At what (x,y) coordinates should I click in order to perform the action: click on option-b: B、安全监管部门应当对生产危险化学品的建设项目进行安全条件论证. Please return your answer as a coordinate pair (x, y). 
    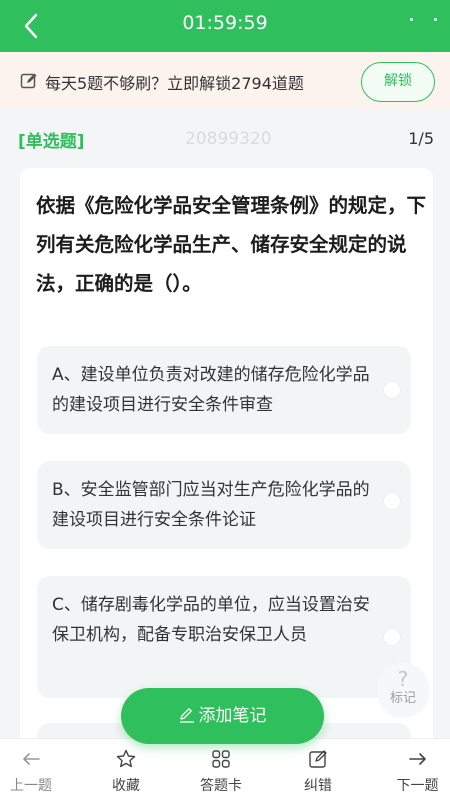
    Looking at the image, I should click on (224, 505).